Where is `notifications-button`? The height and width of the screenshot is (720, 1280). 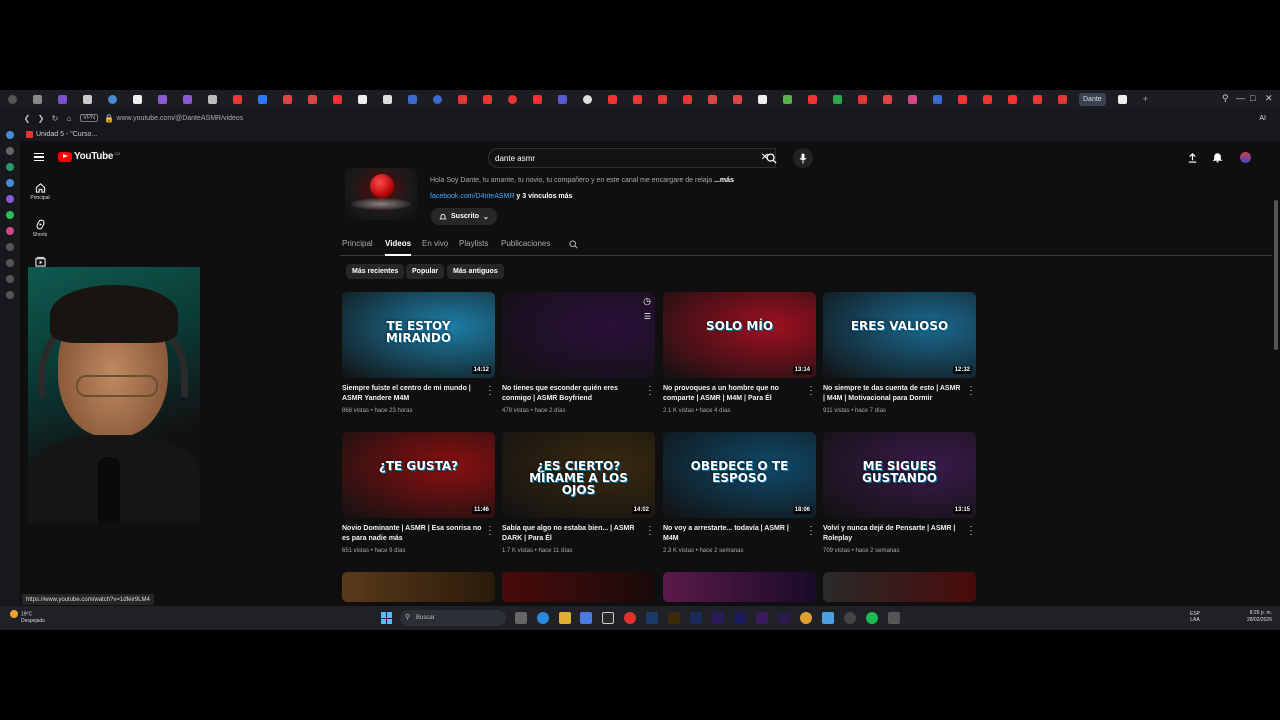 notifications-button is located at coordinates (1217, 157).